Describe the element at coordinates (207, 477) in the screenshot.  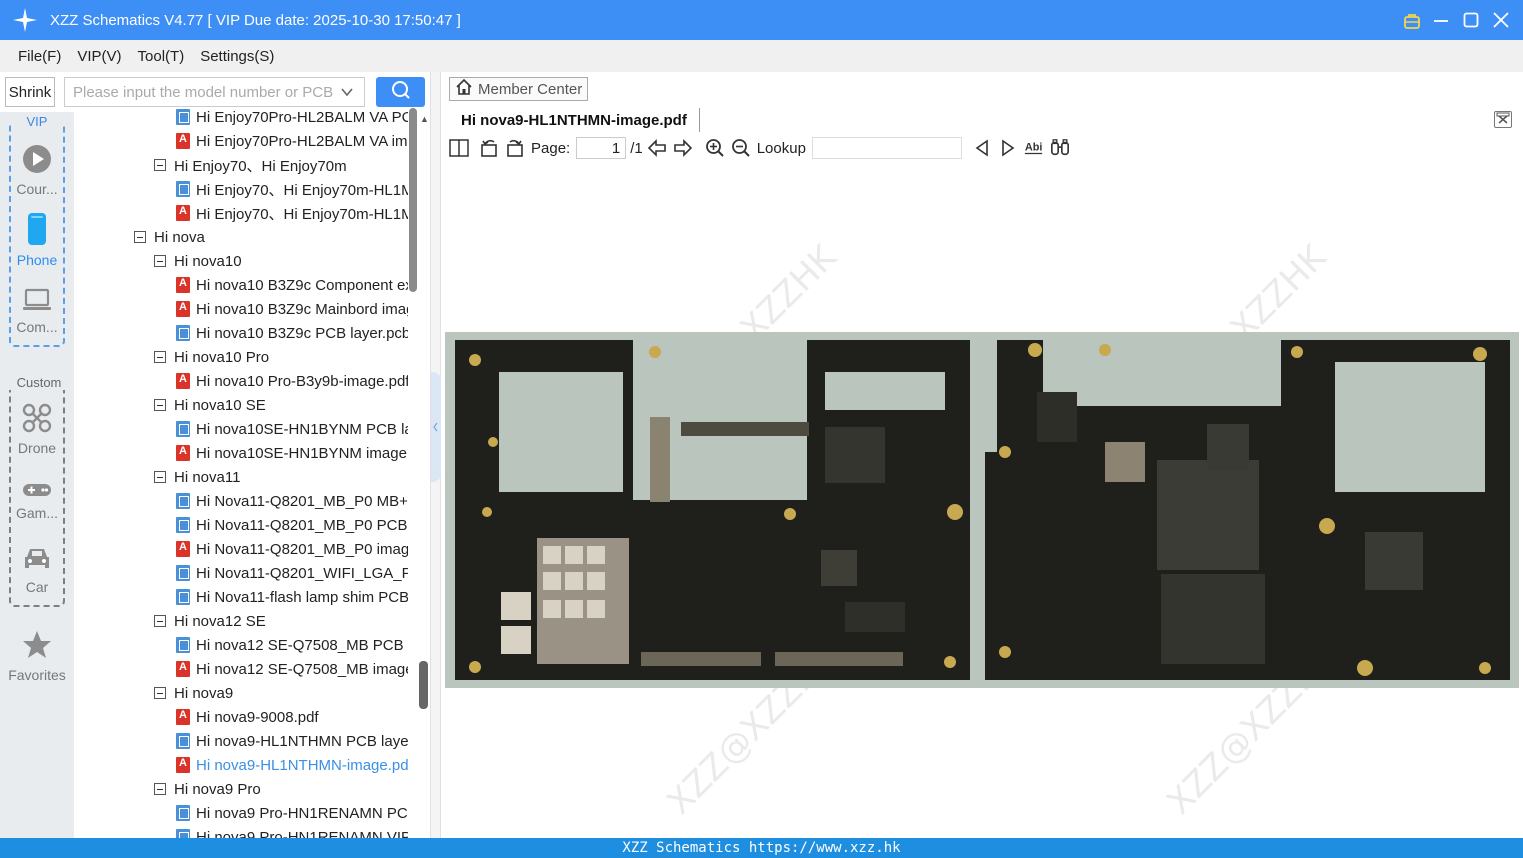
I see `tree-item-label: Hi nova11` at that location.